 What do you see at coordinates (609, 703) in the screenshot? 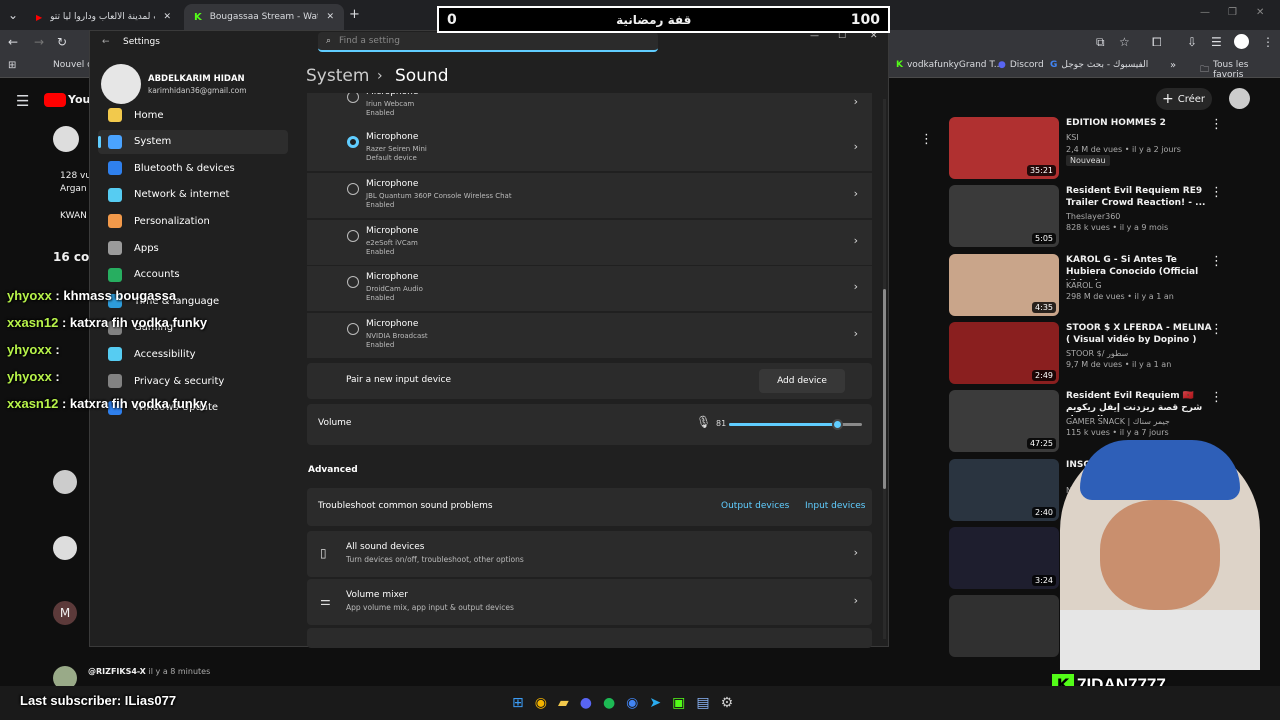
I see `spotify-icon: ●` at bounding box center [609, 703].